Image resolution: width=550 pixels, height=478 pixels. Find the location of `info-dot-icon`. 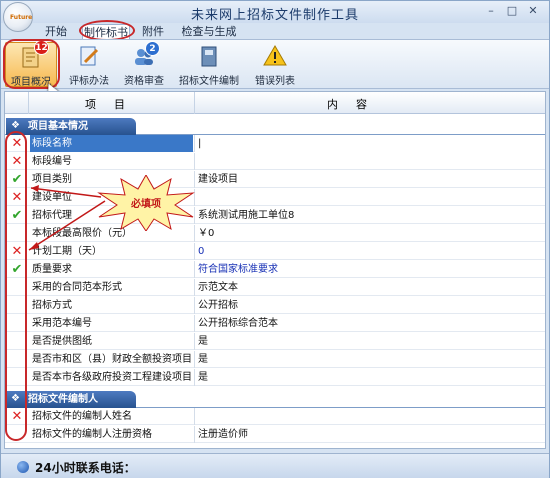

info-dot-icon is located at coordinates (23, 467).